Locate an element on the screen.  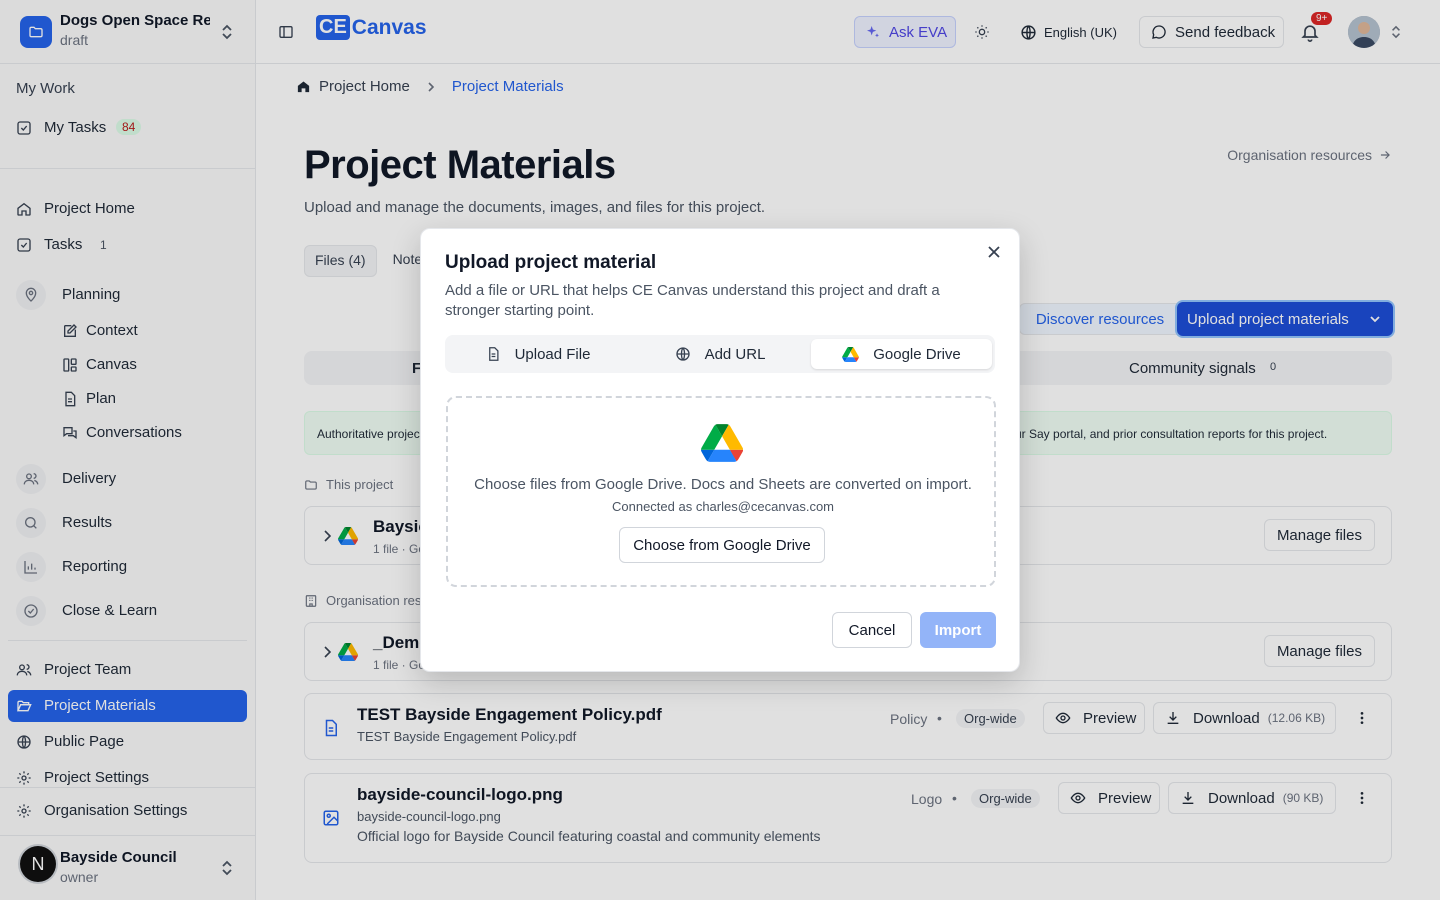
choose-from-google-drive-button: Choose from Google Drive is located at coordinates (722, 545).